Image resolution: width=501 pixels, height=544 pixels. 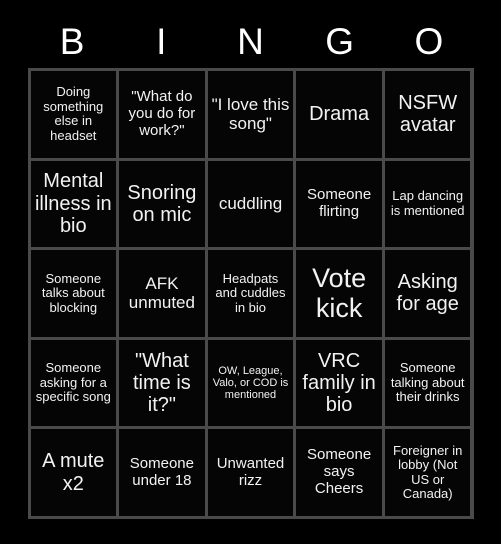 I want to click on bingo-cell-r4c4: VRC family in bio, so click(x=339, y=383).